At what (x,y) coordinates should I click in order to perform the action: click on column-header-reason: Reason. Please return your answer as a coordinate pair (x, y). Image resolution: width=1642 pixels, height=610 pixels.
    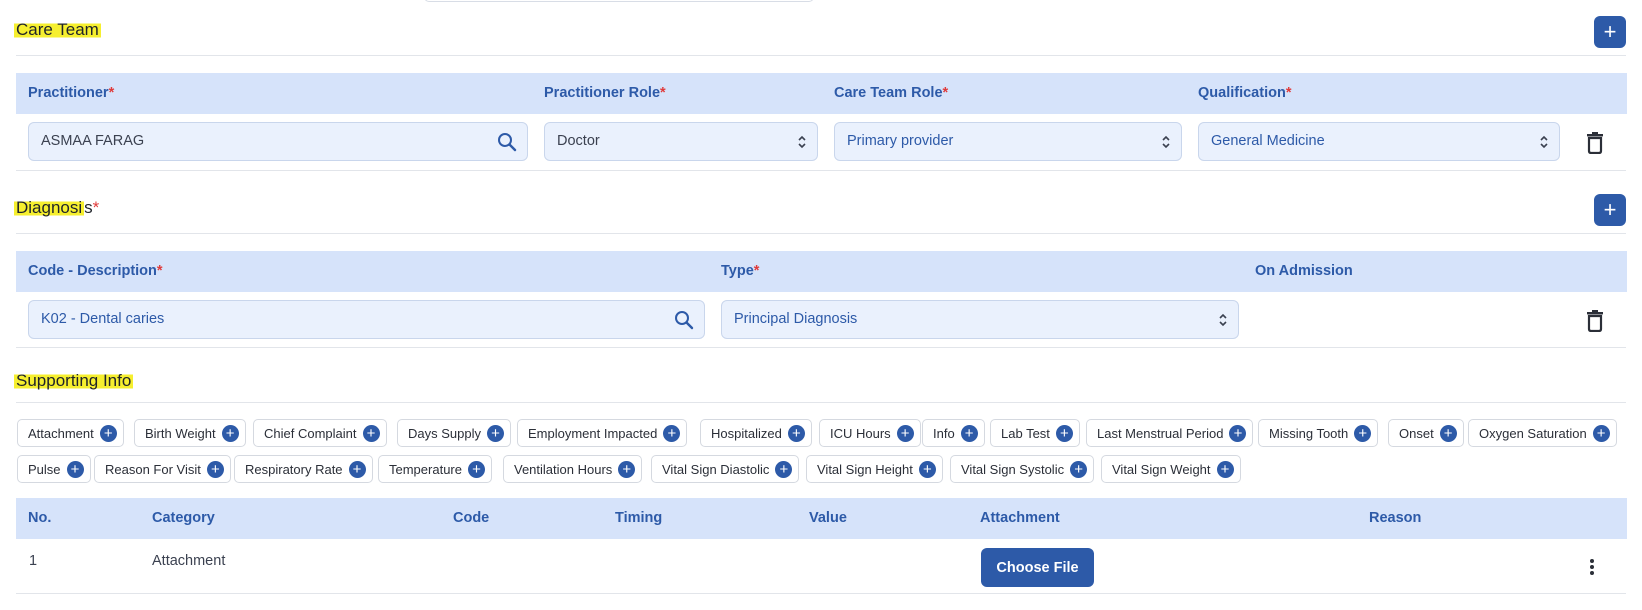
    Looking at the image, I should click on (1395, 518).